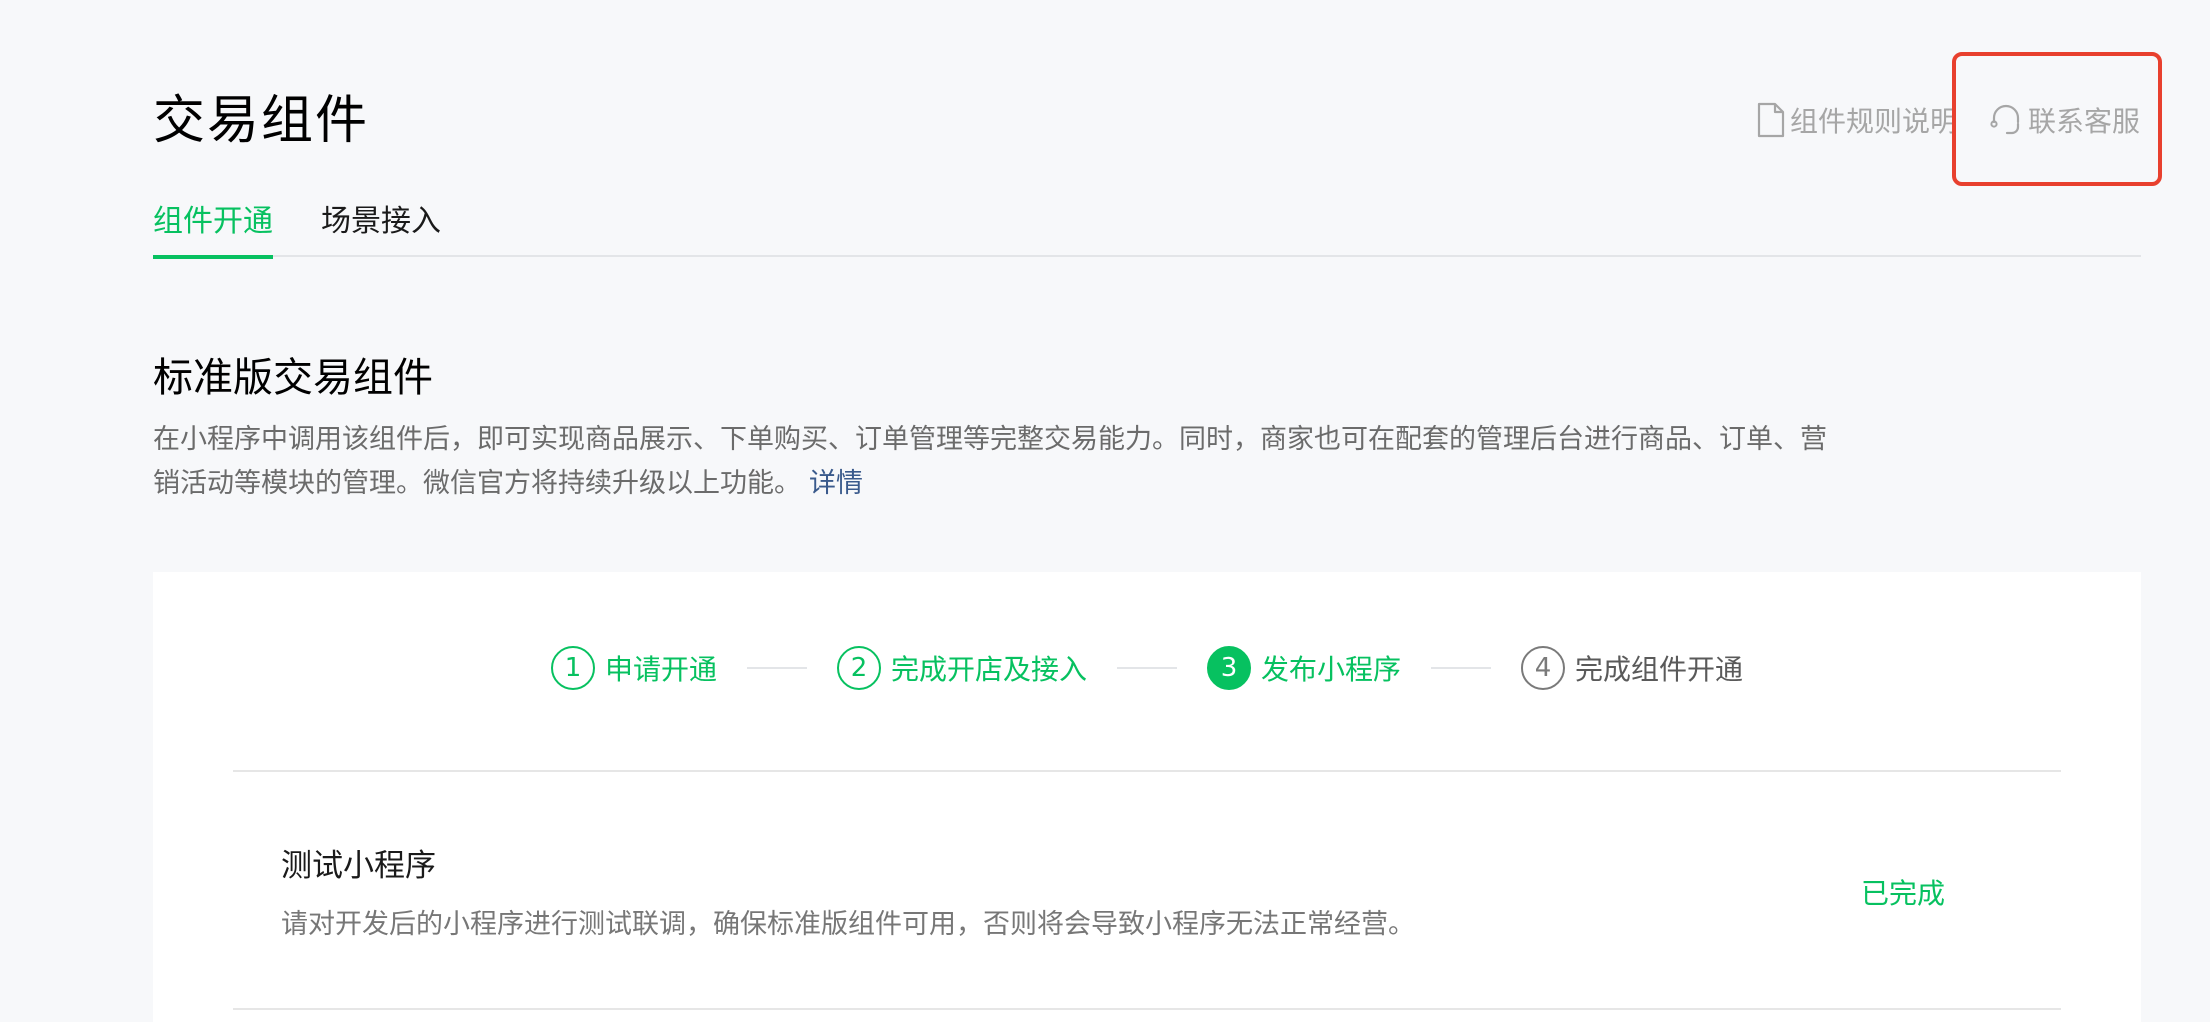  Describe the element at coordinates (660, 669) in the screenshot. I see `step-1-label: 申请开通` at that location.